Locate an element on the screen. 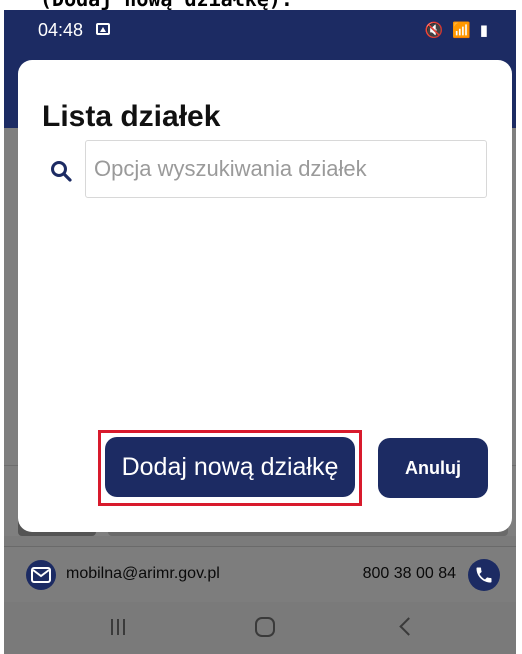 This screenshot has width=522, height=654. status-icons: 🔇 📶 ▮ is located at coordinates (457, 30).